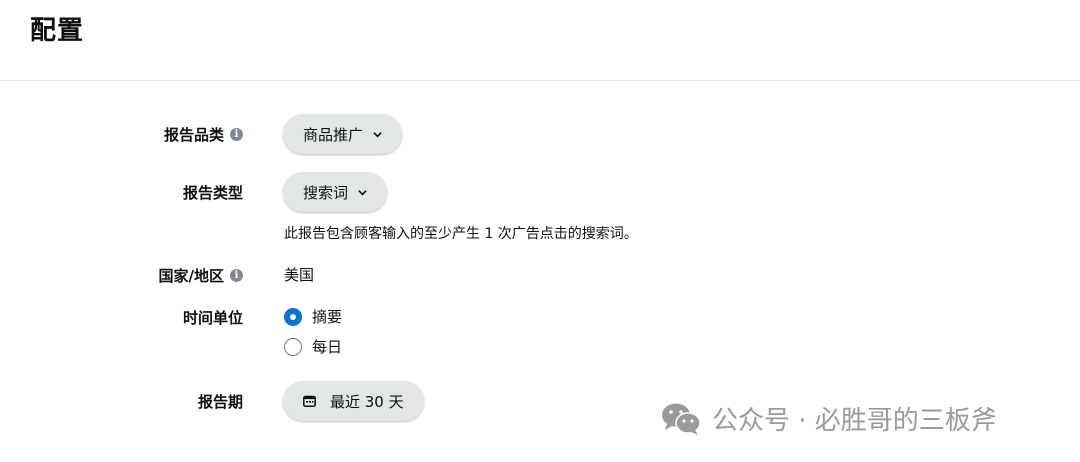 Image resolution: width=1080 pixels, height=462 pixels. I want to click on report-type-label: 报告类型, so click(213, 192).